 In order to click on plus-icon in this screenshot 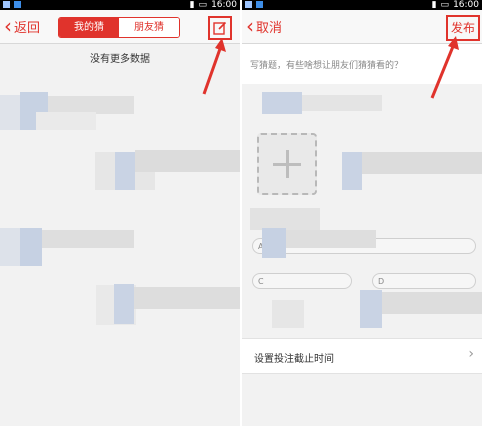, I will do `click(287, 164)`.